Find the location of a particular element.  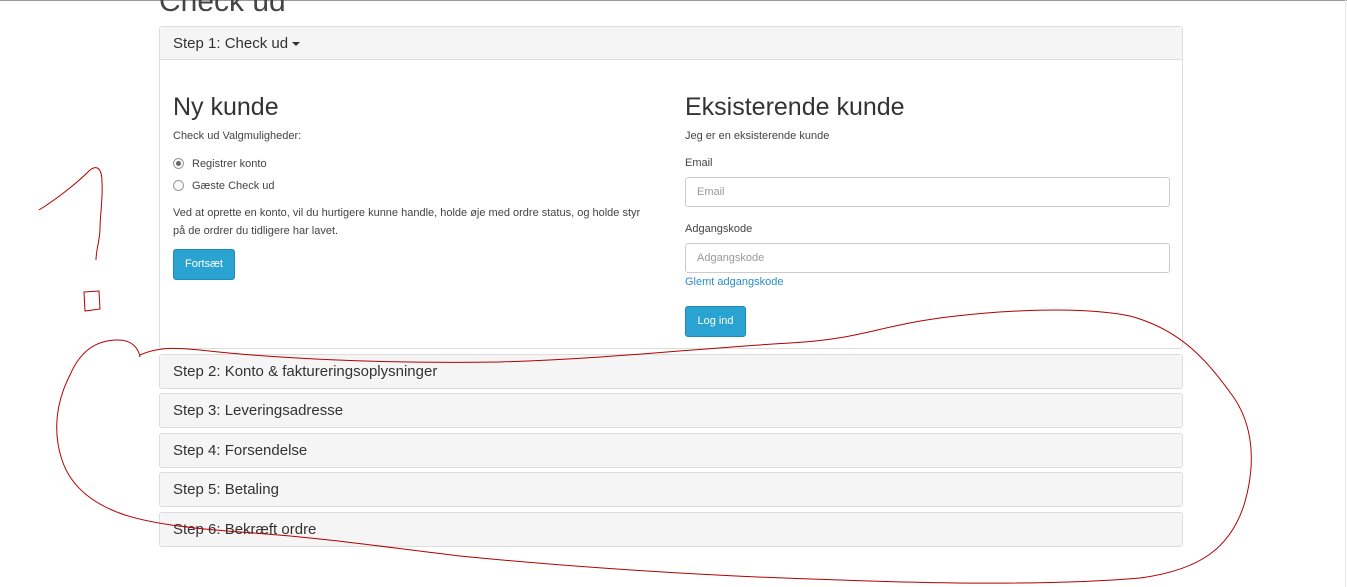

step5-heading: Step 5: Betaling is located at coordinates (671, 489).